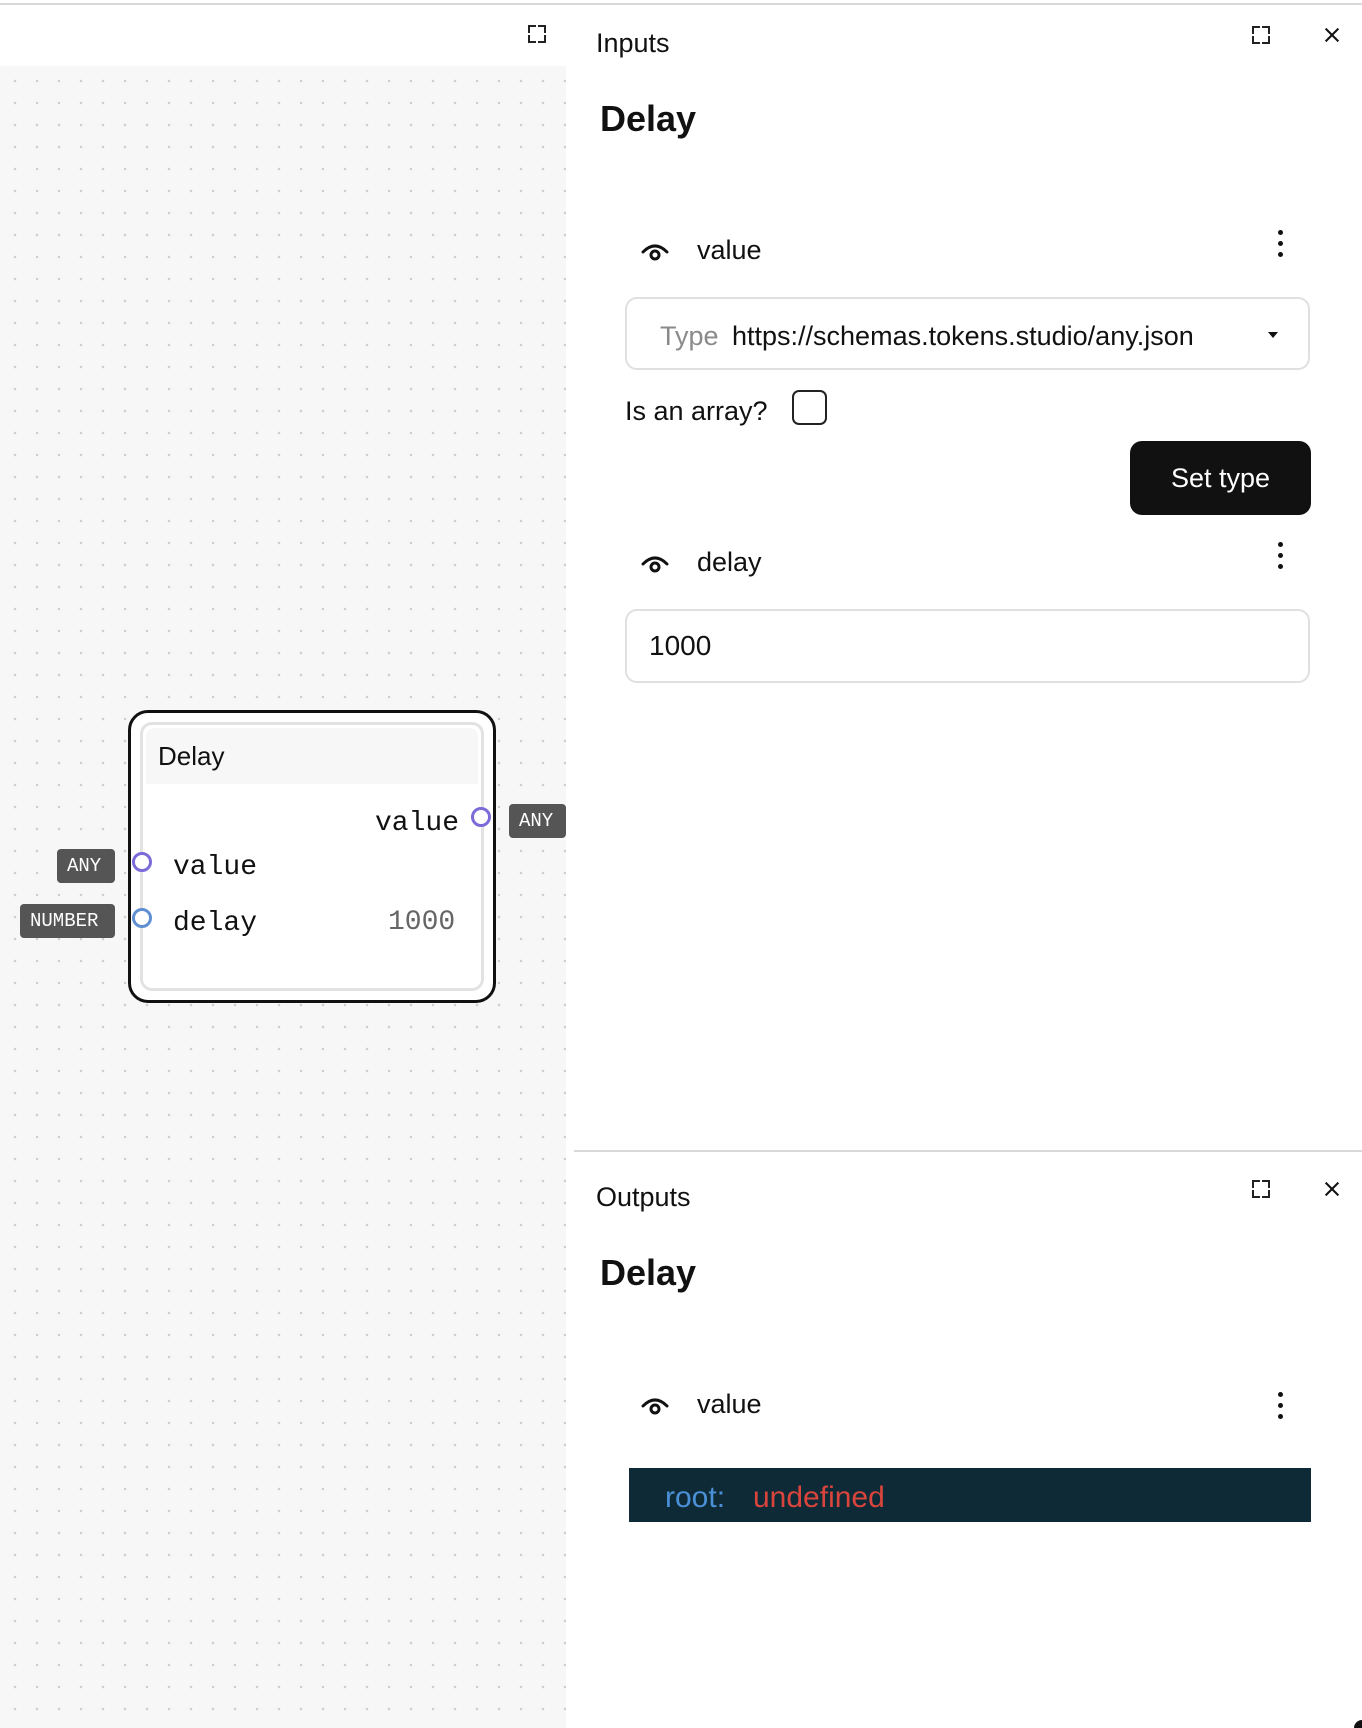 The image size is (1362, 1728). What do you see at coordinates (215, 923) in the screenshot?
I see `node-input-delay-label: delay` at bounding box center [215, 923].